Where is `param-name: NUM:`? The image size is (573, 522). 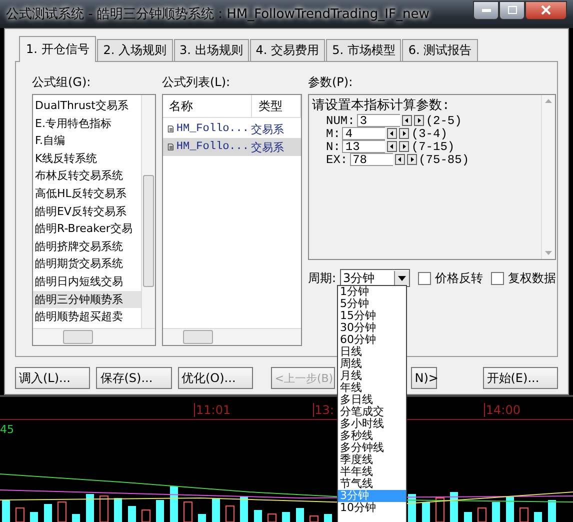 param-name: NUM: is located at coordinates (340, 121).